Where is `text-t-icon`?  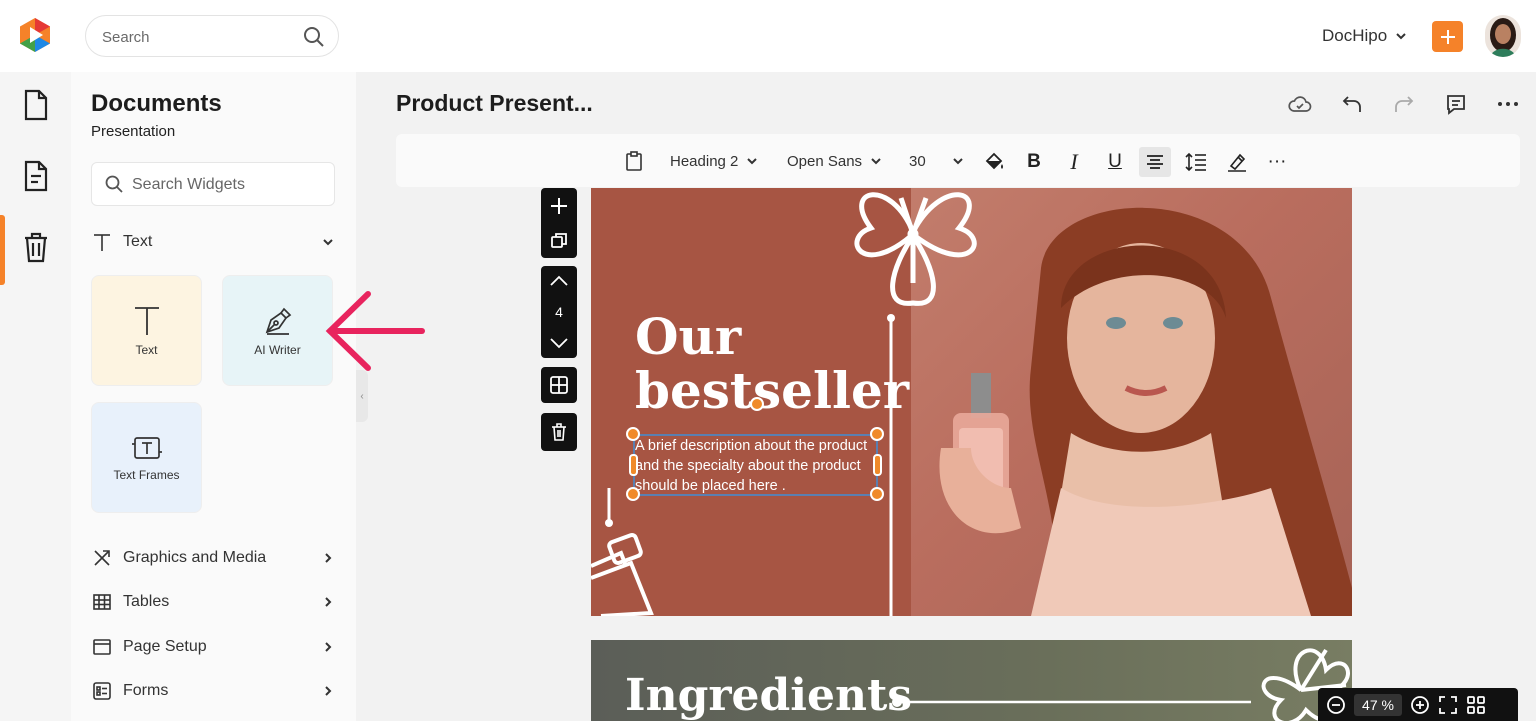
text-t-icon is located at coordinates (146, 320).